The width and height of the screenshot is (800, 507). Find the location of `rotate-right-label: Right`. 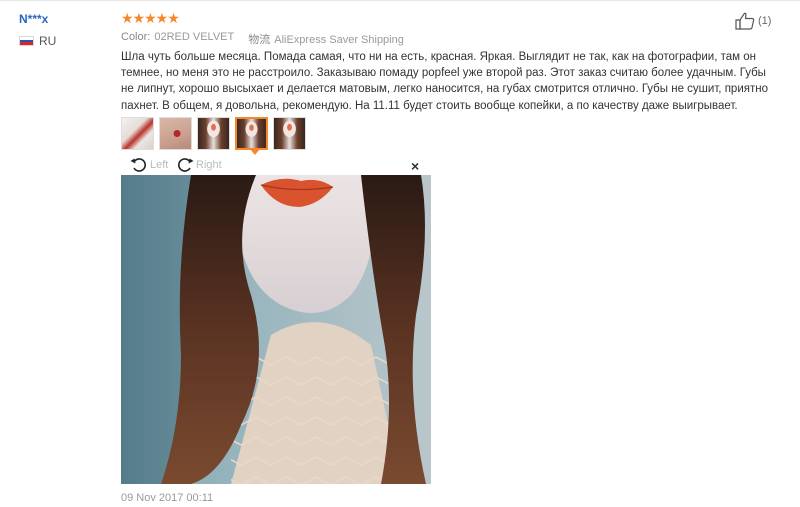

rotate-right-label: Right is located at coordinates (209, 165).